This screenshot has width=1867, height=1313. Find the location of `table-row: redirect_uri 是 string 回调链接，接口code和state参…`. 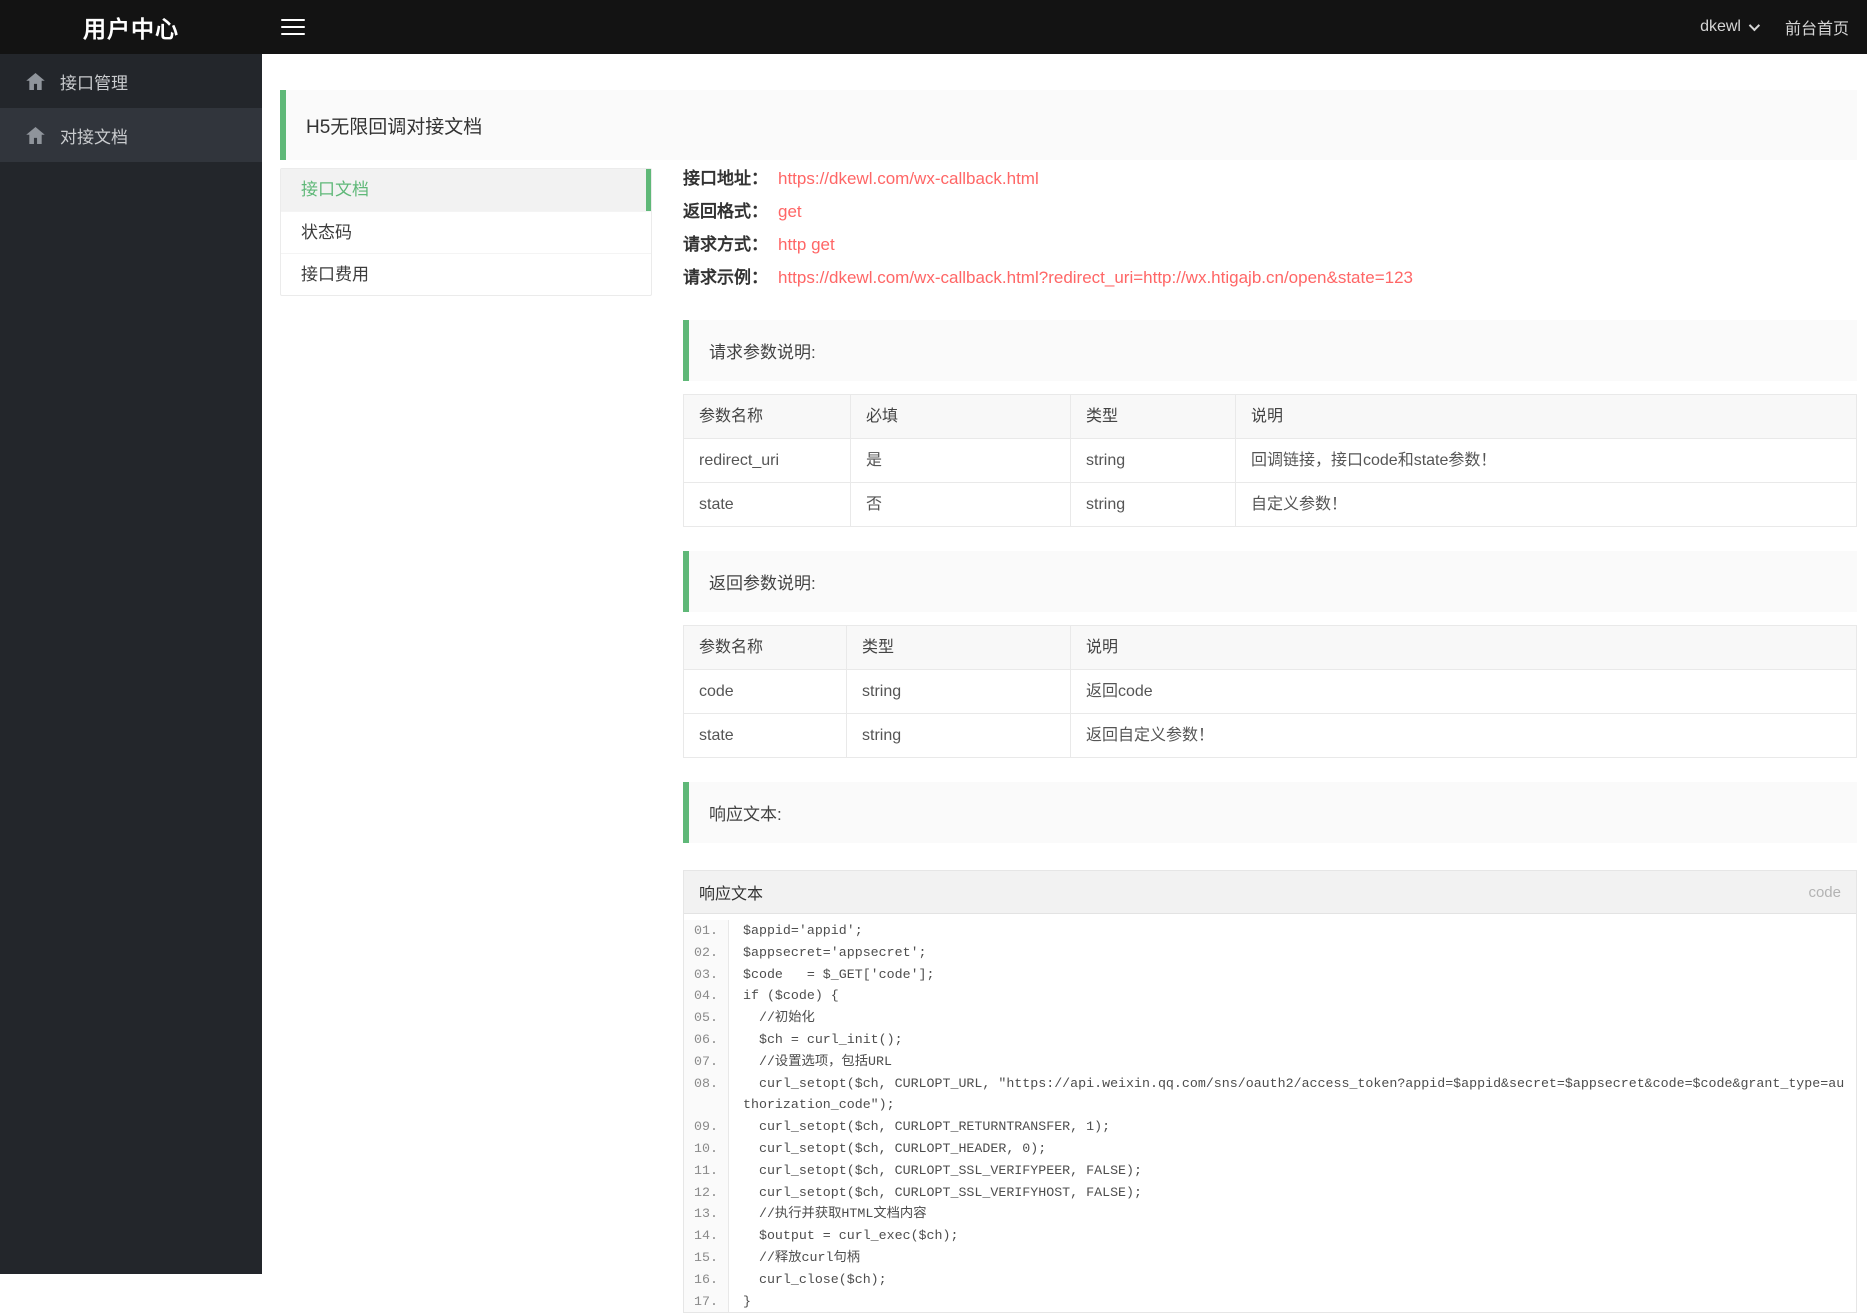

table-row: redirect_uri 是 string 回调链接，接口code和state参… is located at coordinates (1270, 460).